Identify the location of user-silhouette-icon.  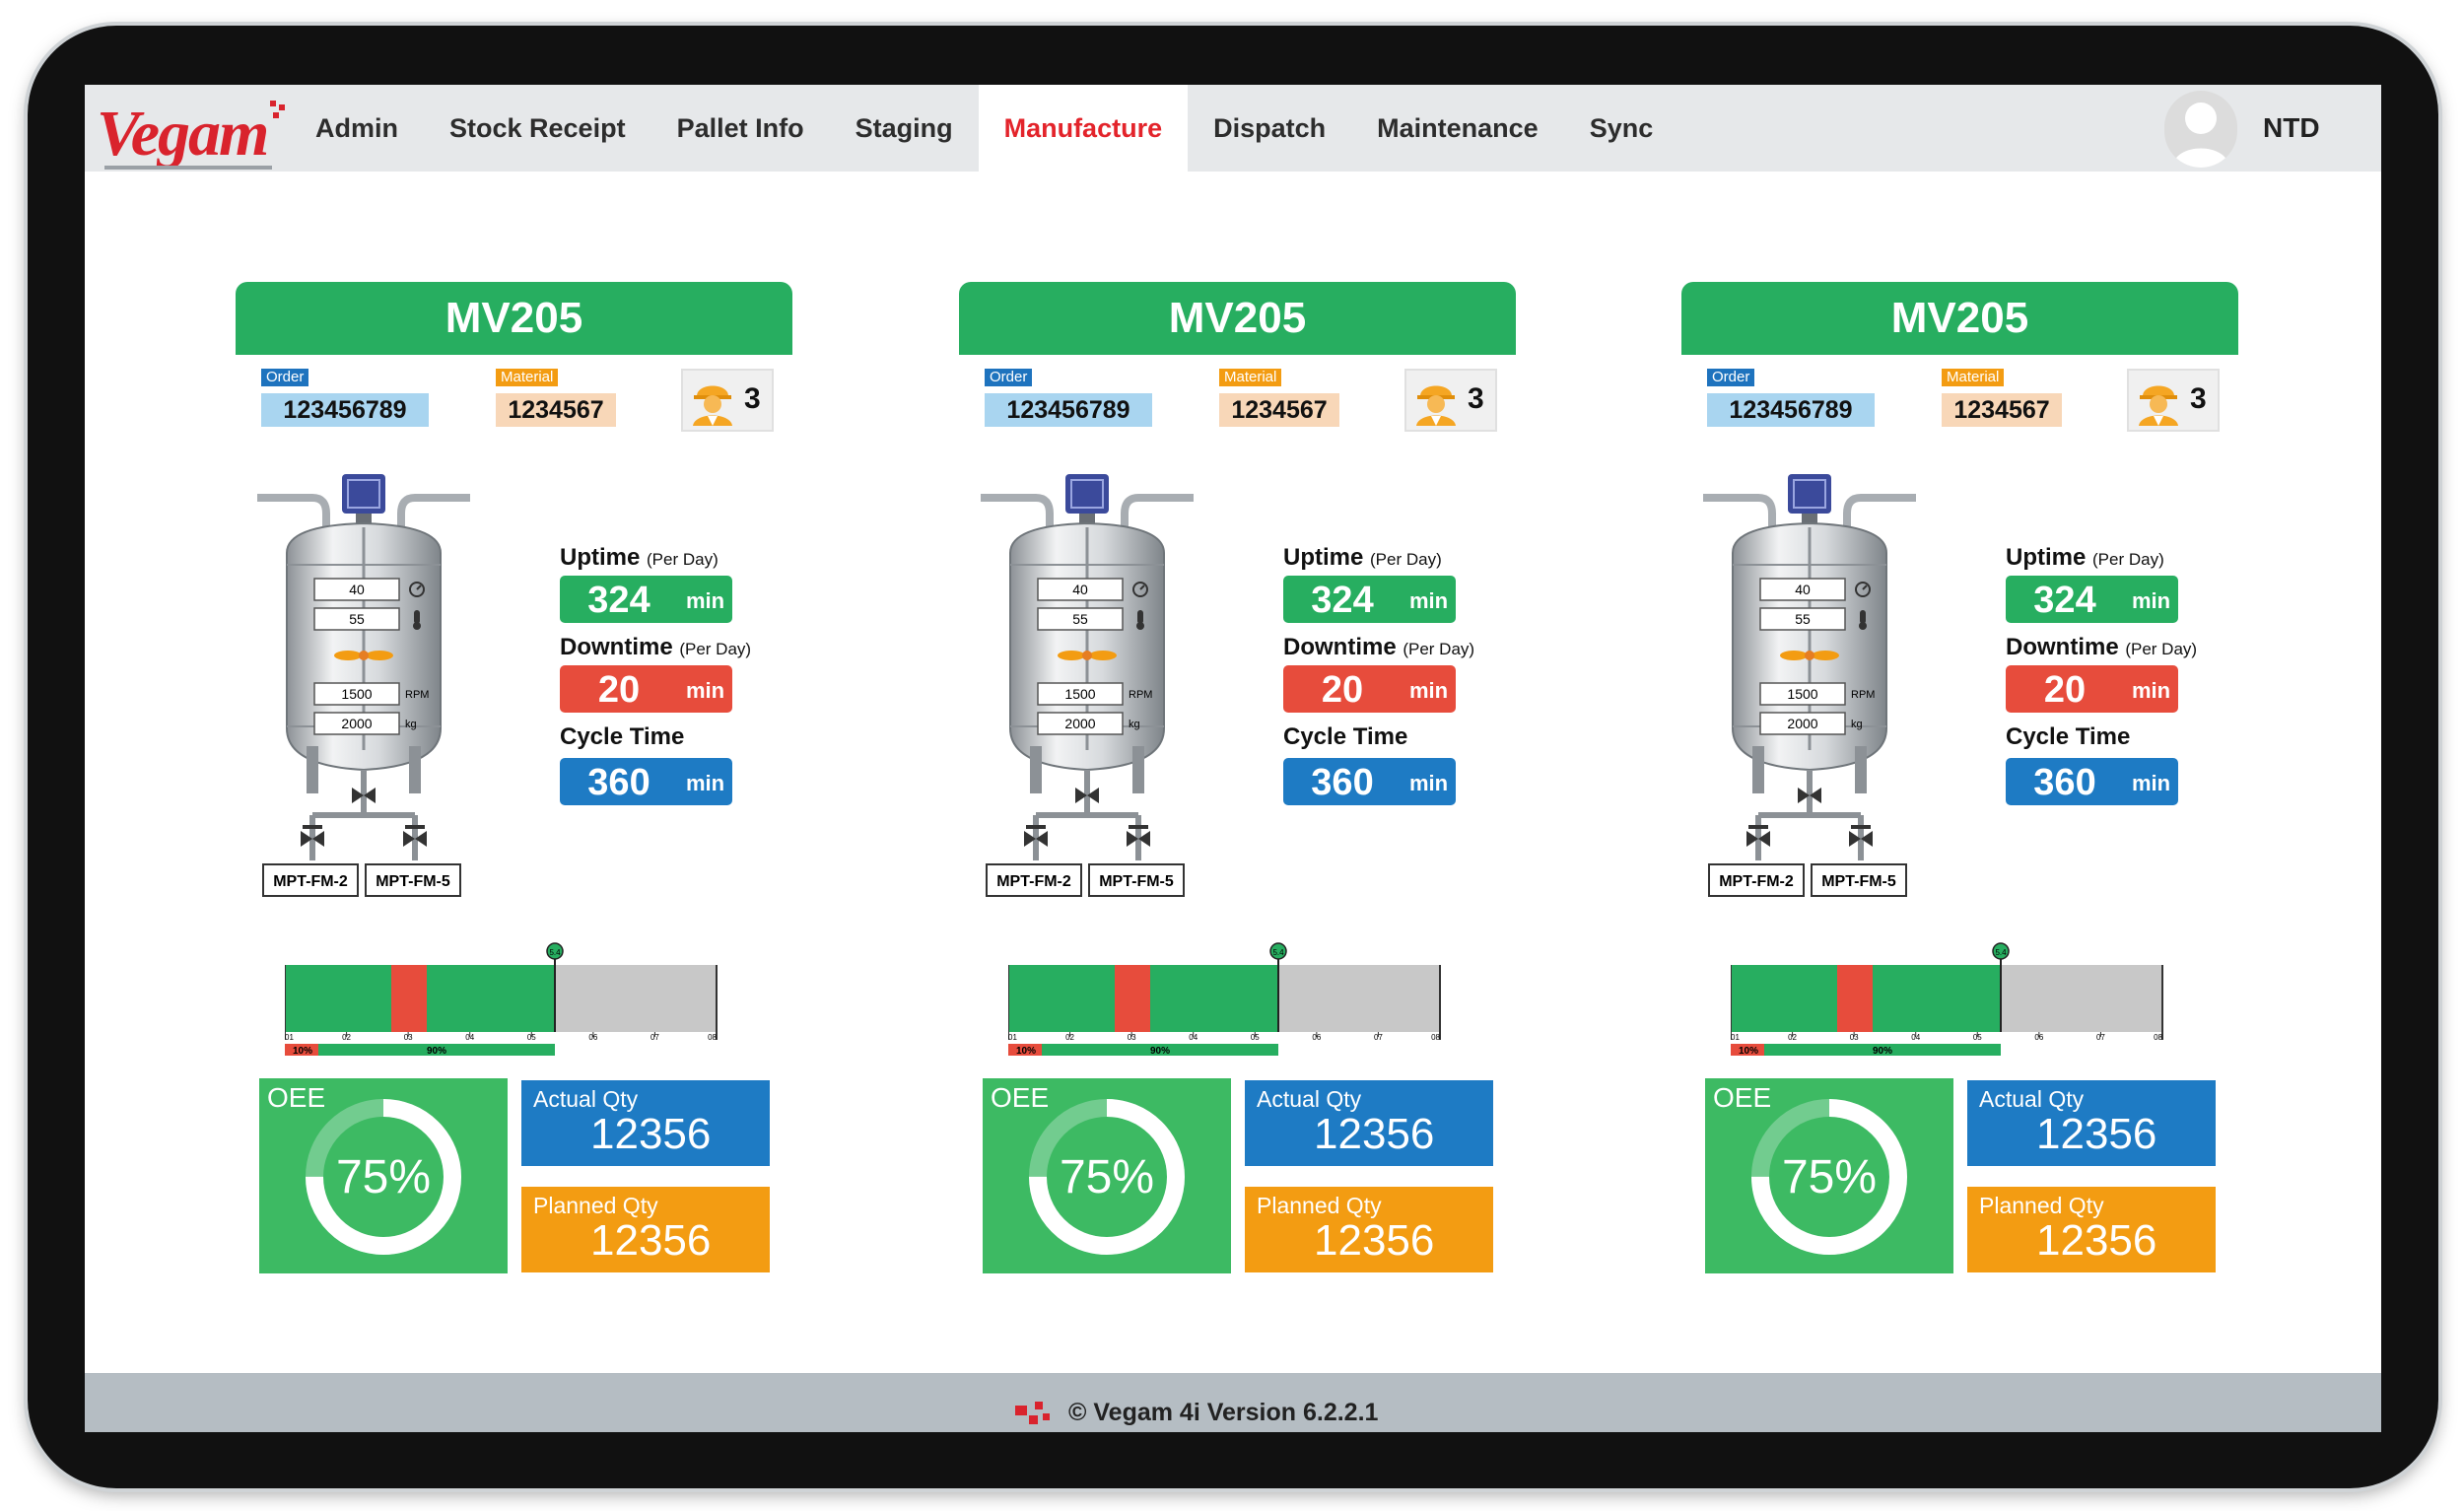
(2200, 135).